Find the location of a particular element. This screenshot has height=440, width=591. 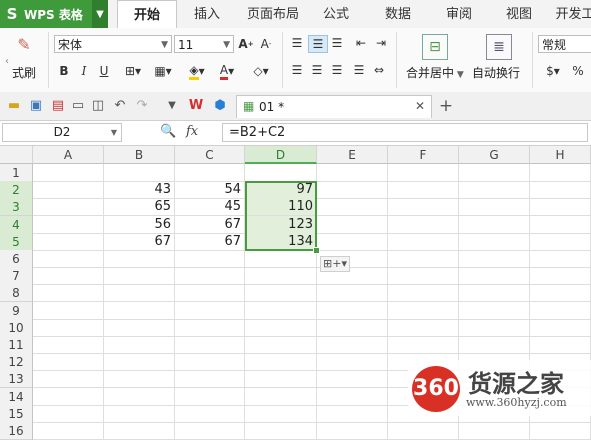

cell-a9 is located at coordinates (68, 311).